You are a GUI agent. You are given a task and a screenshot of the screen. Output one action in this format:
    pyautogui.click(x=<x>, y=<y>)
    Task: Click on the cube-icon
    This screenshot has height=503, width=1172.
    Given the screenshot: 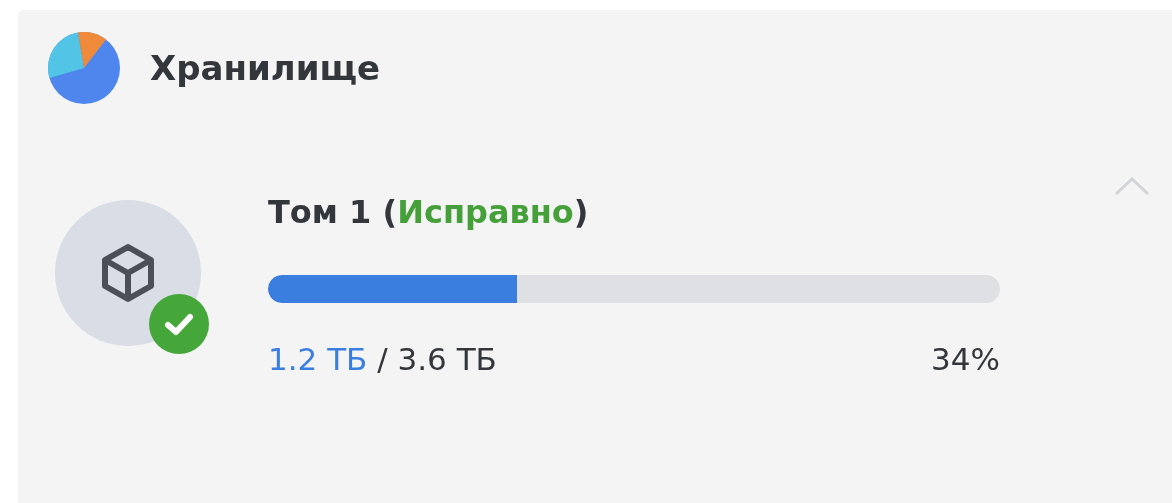 What is the action you would take?
    pyautogui.click(x=128, y=273)
    